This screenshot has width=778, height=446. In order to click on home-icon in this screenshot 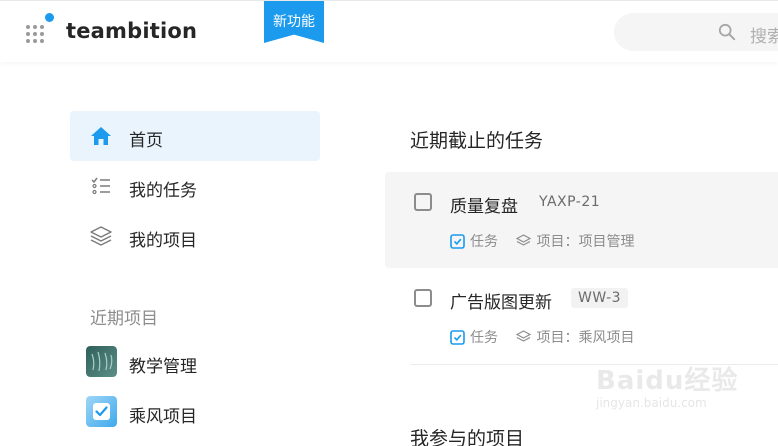, I will do `click(101, 136)`.